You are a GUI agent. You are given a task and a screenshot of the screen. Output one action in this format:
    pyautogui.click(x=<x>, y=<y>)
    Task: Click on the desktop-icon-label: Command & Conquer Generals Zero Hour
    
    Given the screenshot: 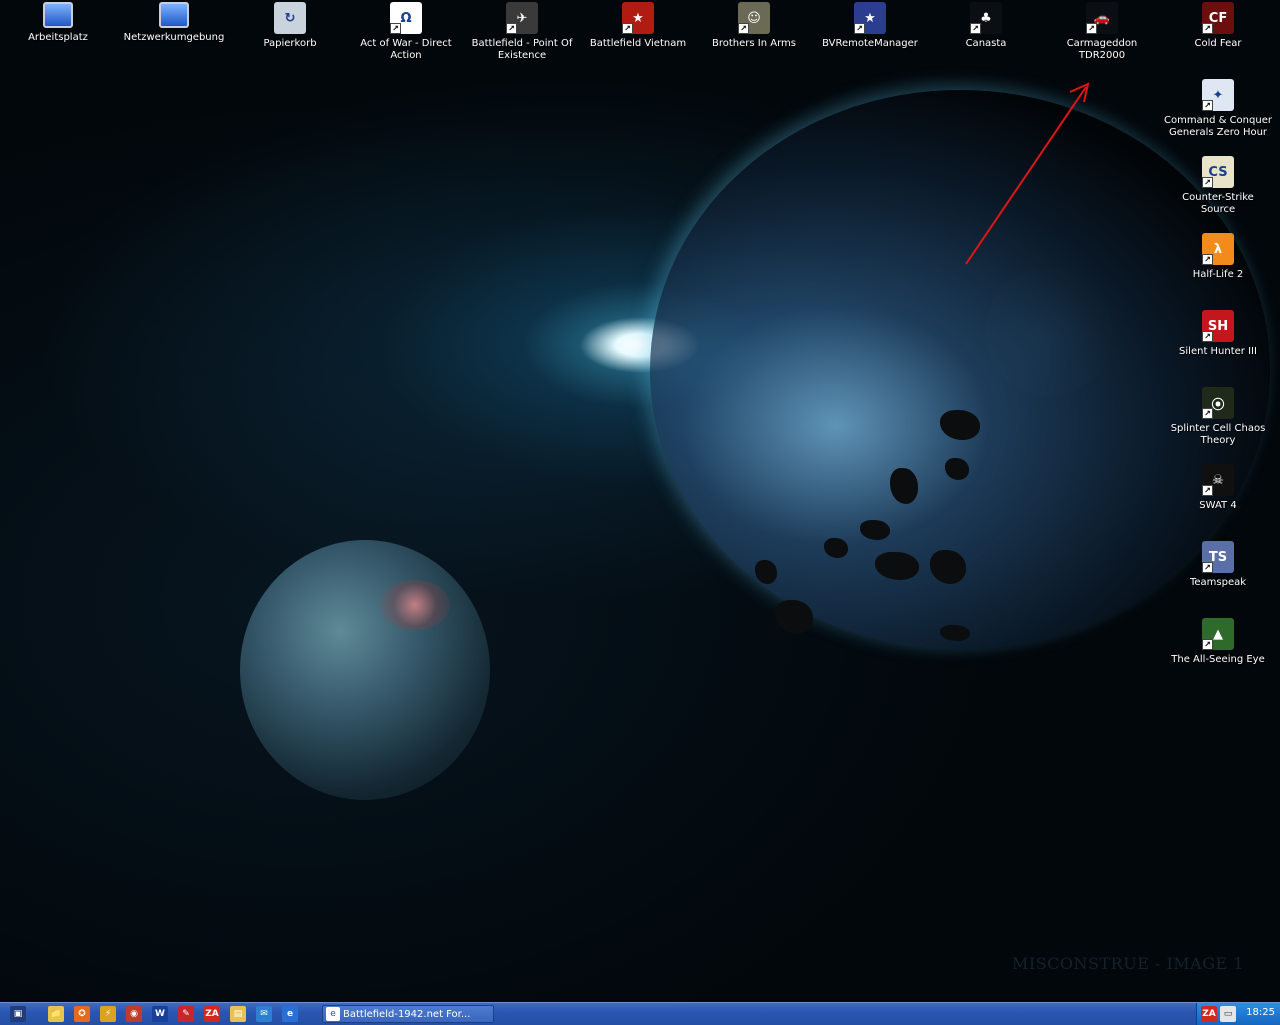 What is the action you would take?
    pyautogui.click(x=1218, y=126)
    